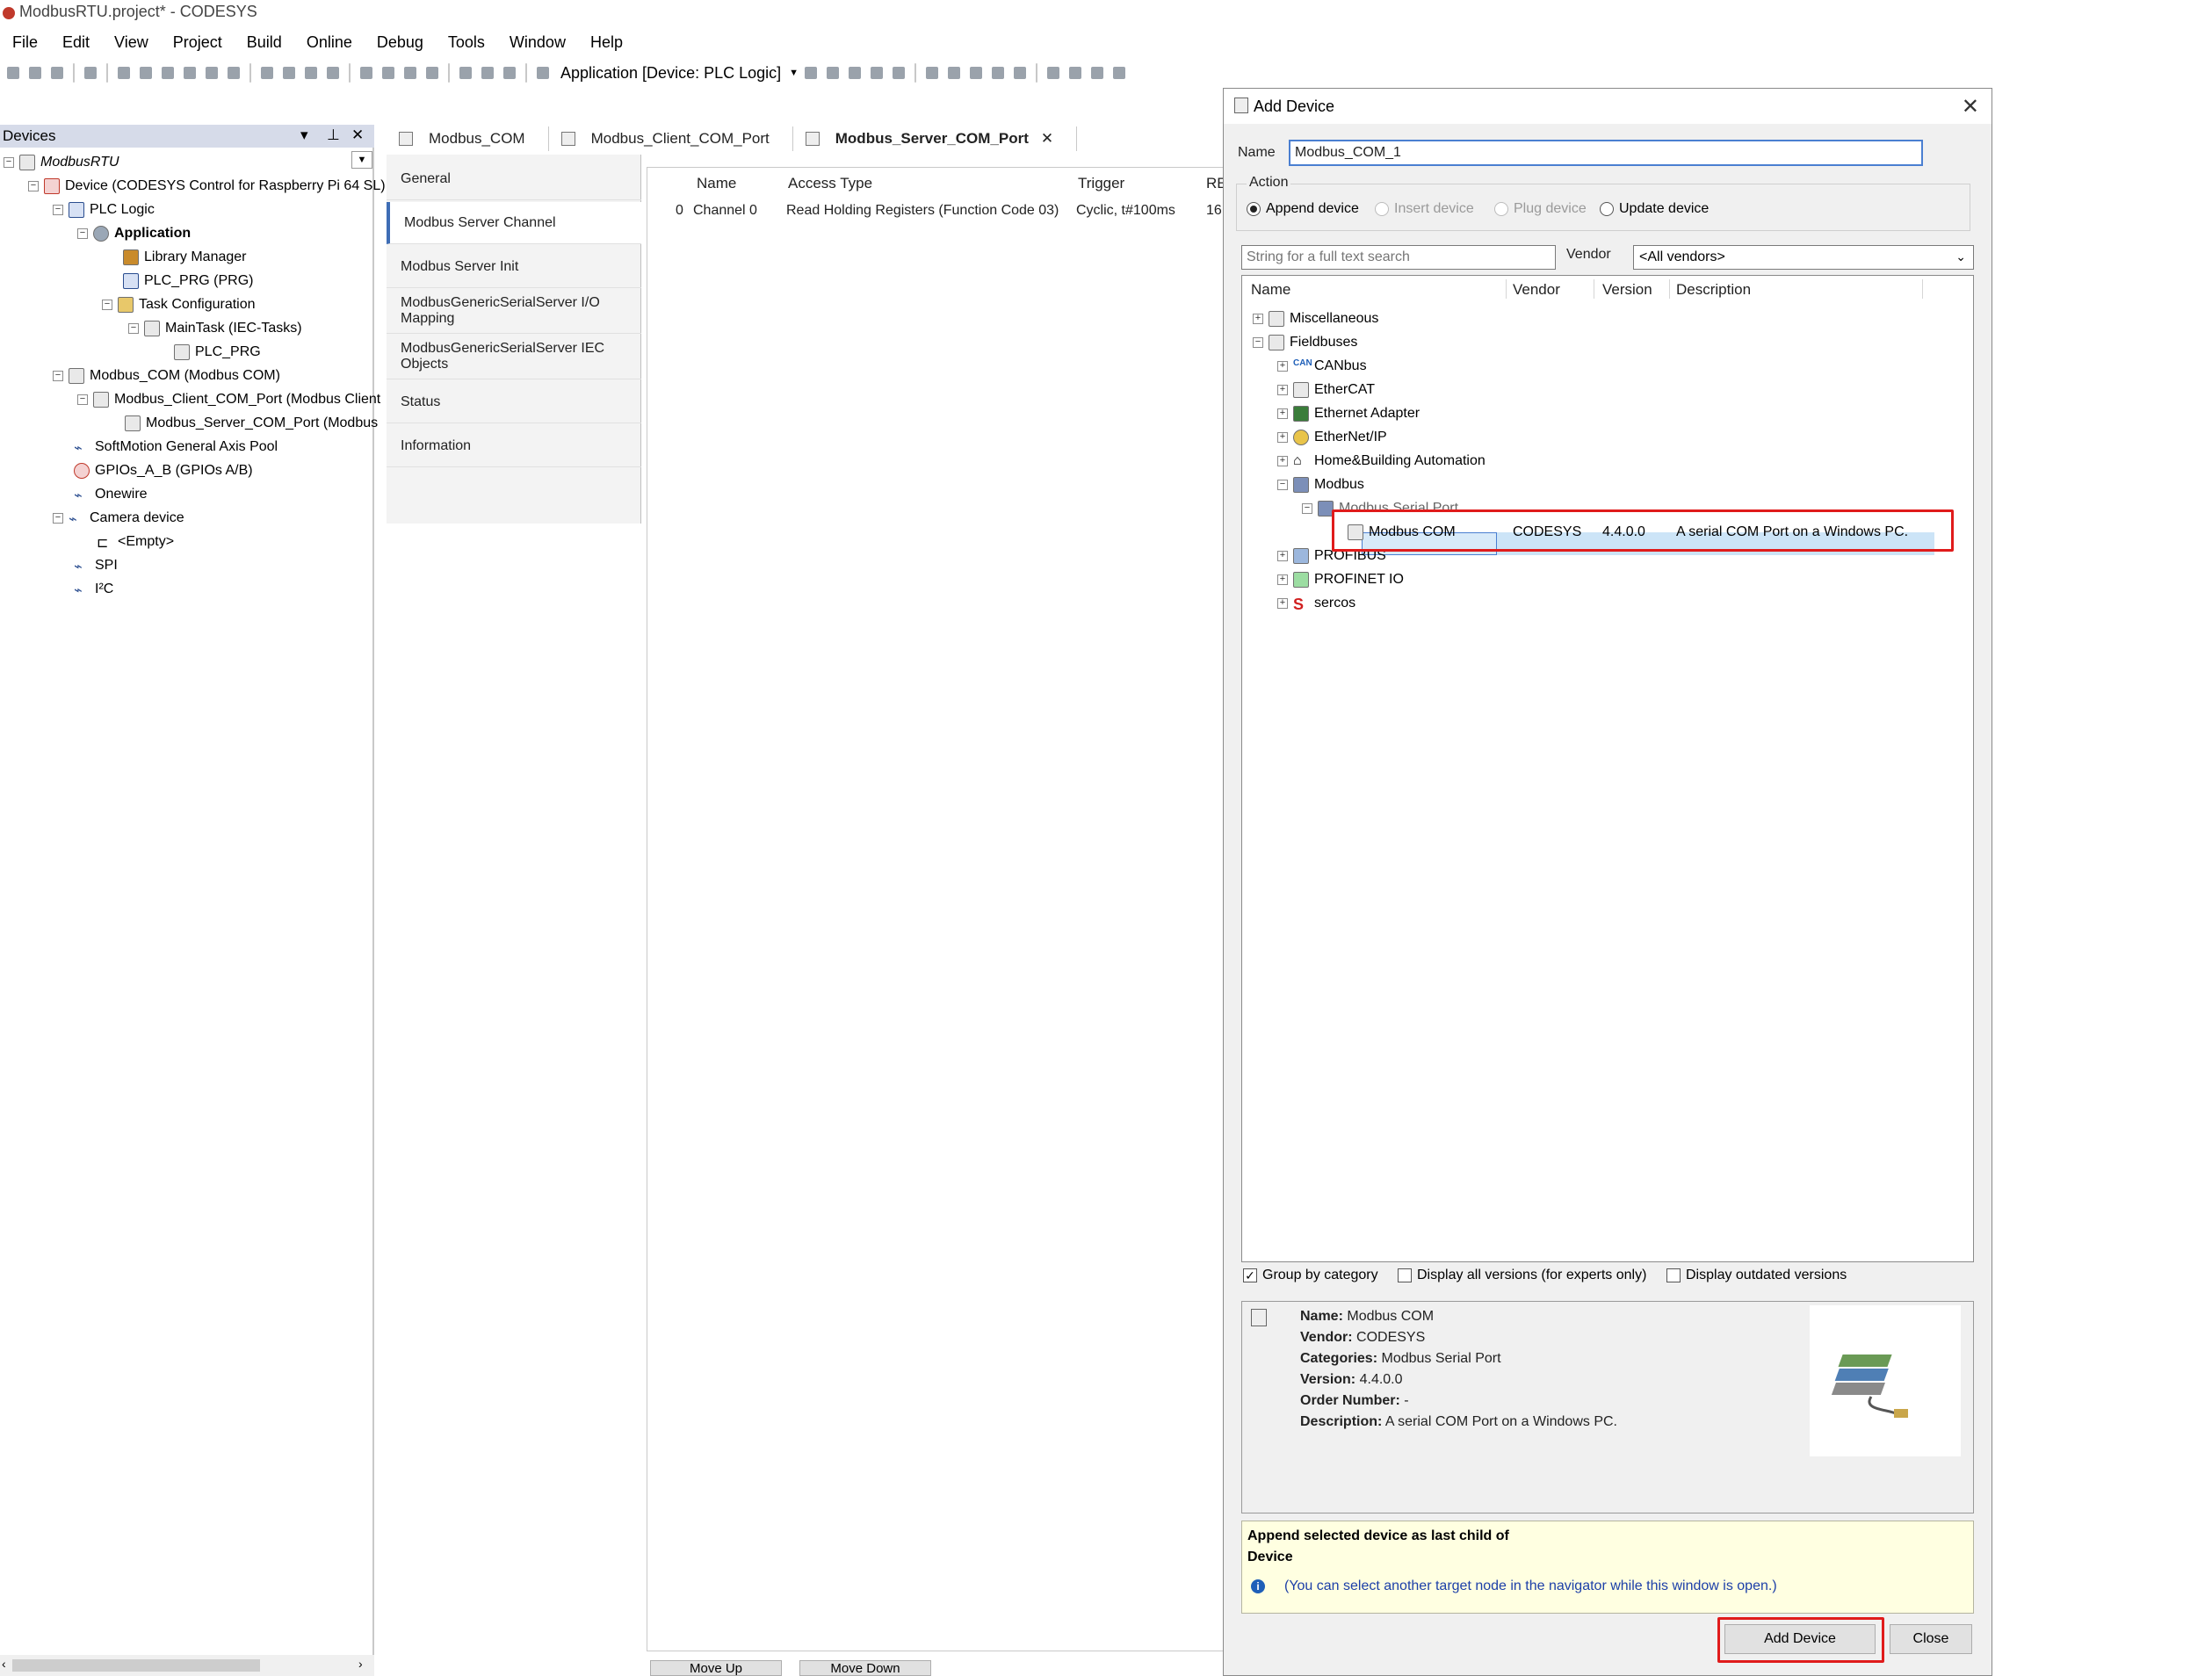  What do you see at coordinates (514, 312) in the screenshot?
I see `nav-io-mapping: ModbusGenericSerialServer I/O Mapping` at bounding box center [514, 312].